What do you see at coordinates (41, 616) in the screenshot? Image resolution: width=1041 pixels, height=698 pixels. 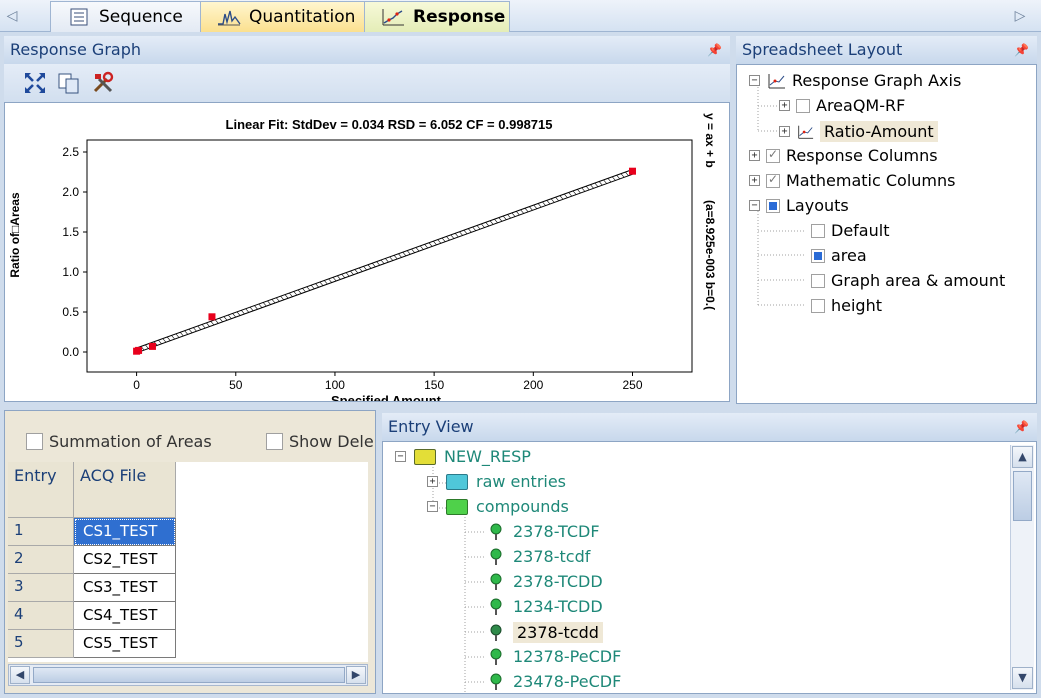 I see `row-header: 4` at bounding box center [41, 616].